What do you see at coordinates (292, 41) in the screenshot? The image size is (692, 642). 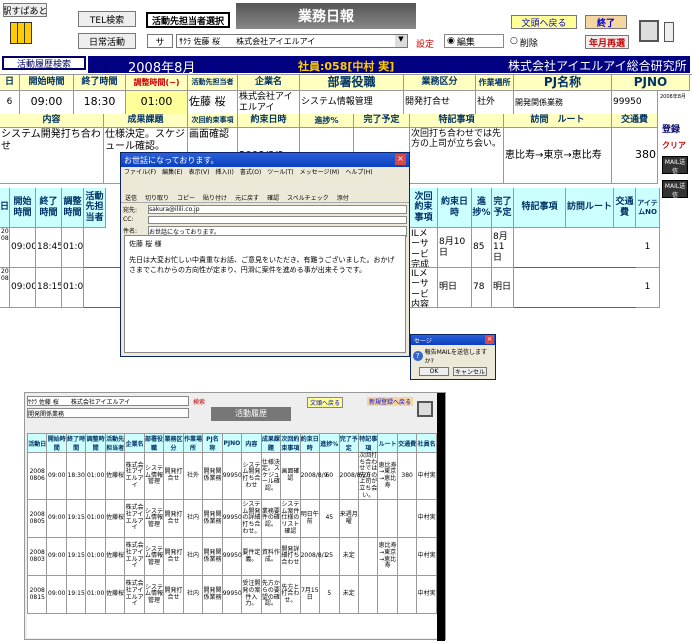 I see `customer-select: ｻｸﾗ 佐藤 桜 株式会社アイエルアイ ▼` at bounding box center [292, 41].